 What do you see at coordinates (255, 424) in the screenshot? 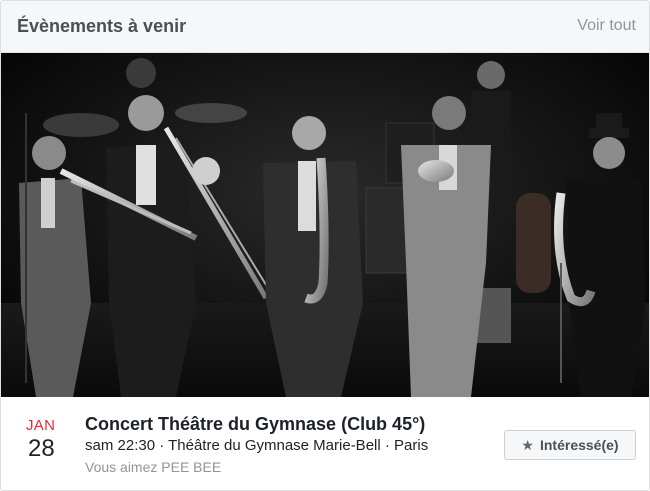
I see `event-title-link: Concert Théâtre du Gymnase (Club 45°)` at bounding box center [255, 424].